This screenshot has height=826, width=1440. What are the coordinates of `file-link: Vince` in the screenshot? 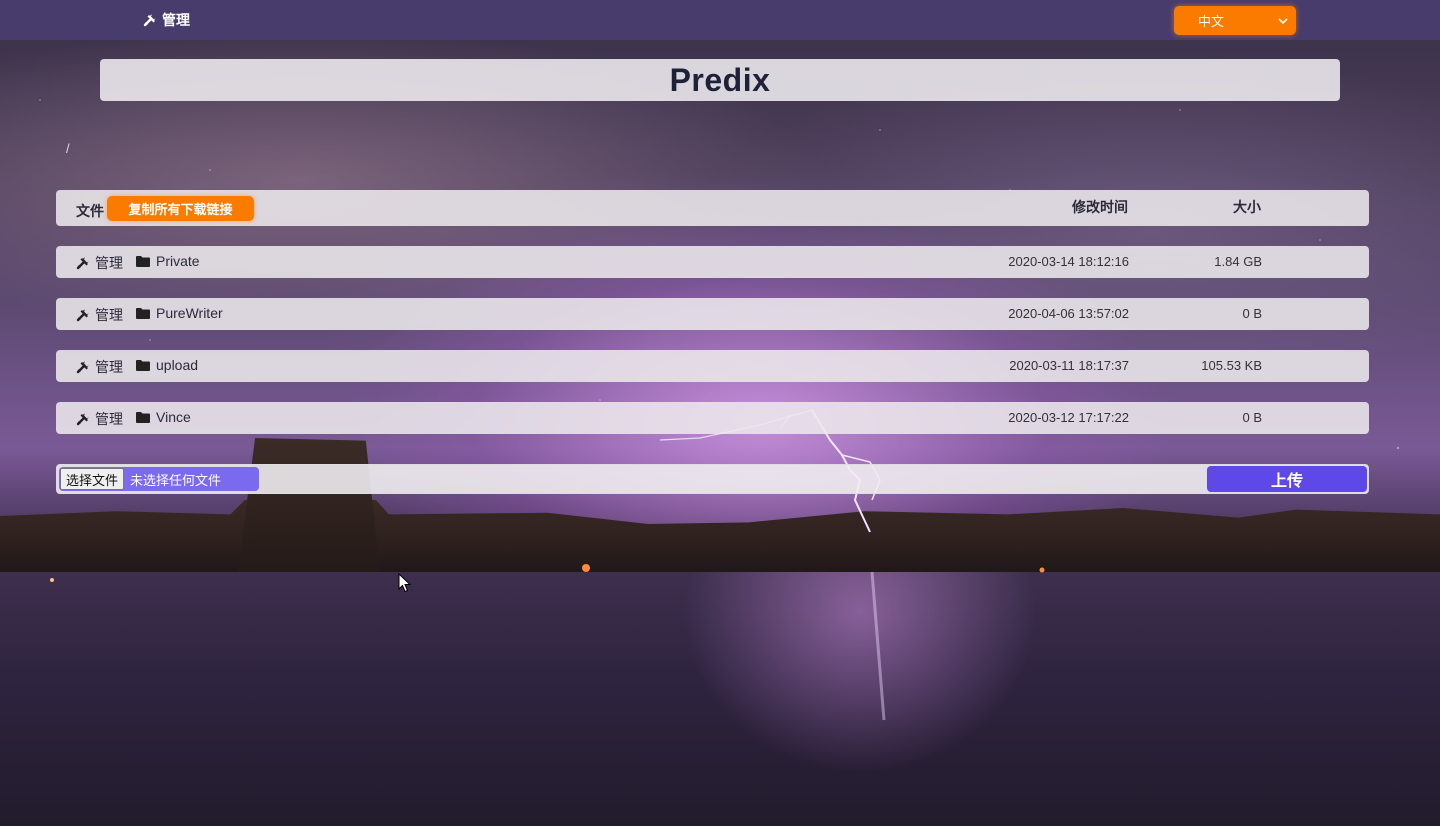 It's located at (163, 417).